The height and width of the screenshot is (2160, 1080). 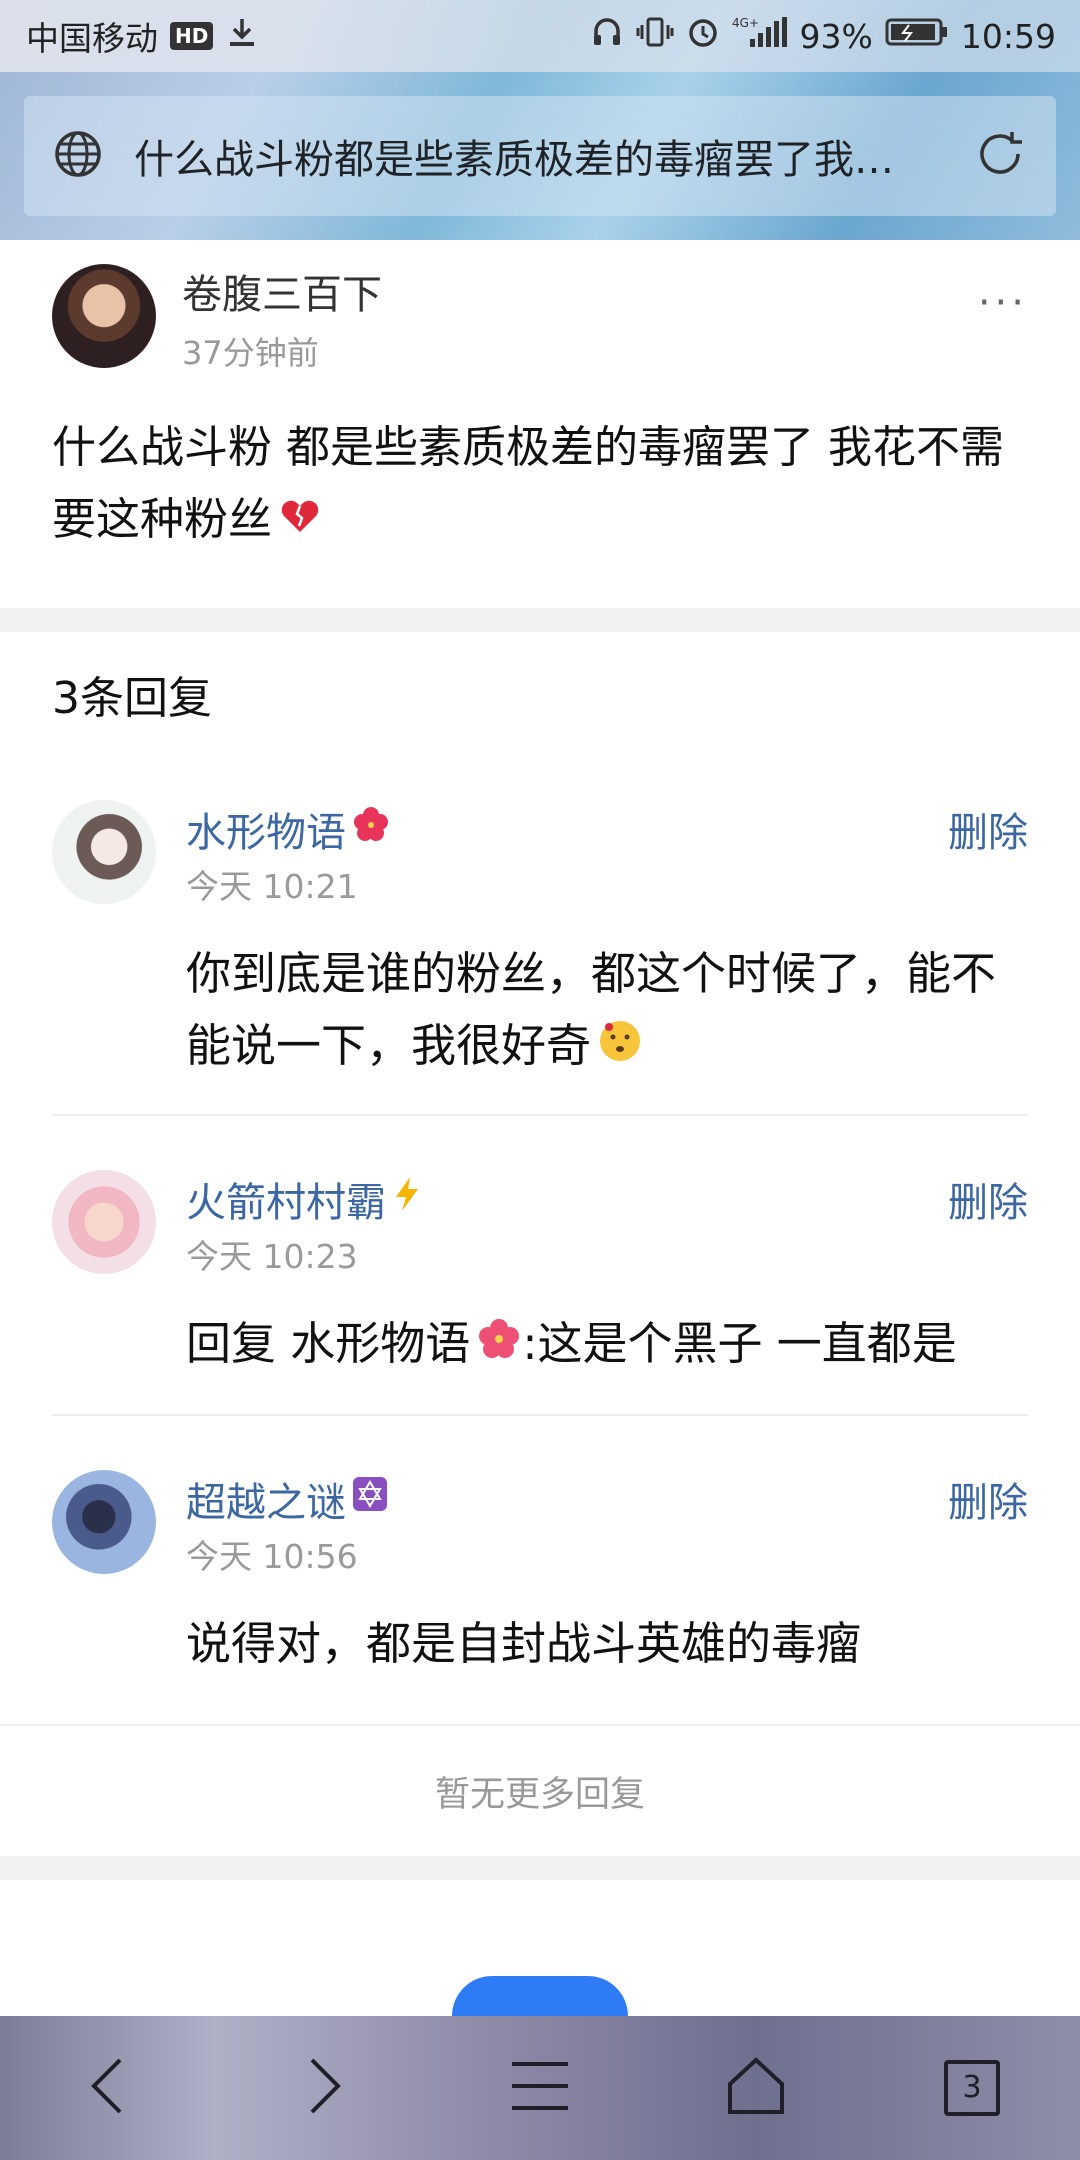 I want to click on reply-author-label: 火箭村村霸, so click(x=286, y=1199).